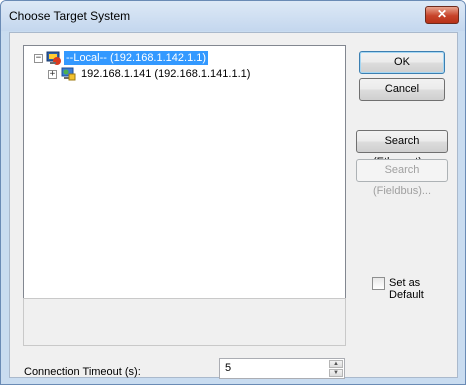 The width and height of the screenshot is (466, 385). I want to click on connection-timeout-label: Connection Timeout (s):, so click(82, 372).